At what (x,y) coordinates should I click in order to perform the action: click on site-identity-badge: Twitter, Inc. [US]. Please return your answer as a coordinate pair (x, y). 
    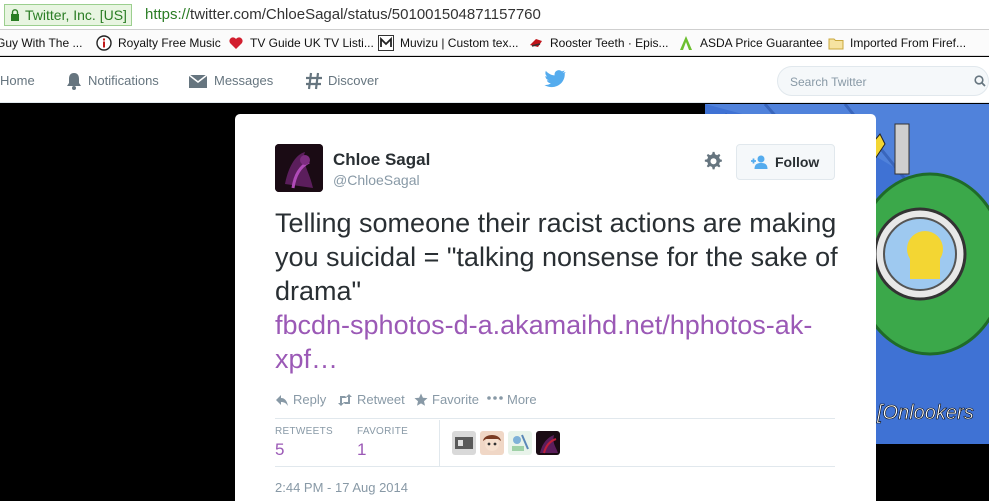
    Looking at the image, I should click on (68, 15).